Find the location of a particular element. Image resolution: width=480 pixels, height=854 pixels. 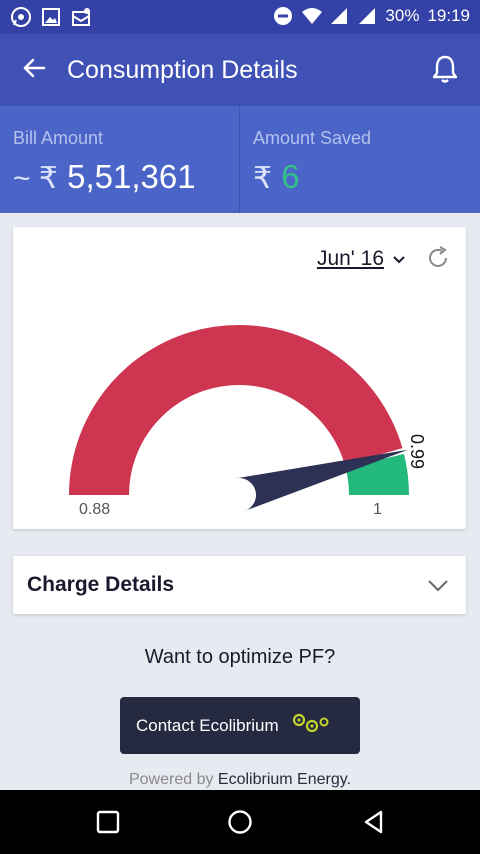

arrow-left-icon is located at coordinates (34, 68).